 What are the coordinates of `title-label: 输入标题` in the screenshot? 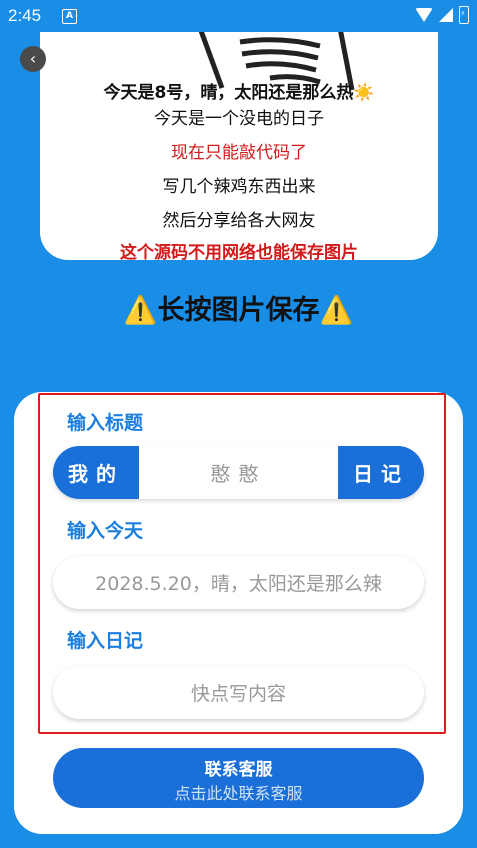 It's located at (105, 423).